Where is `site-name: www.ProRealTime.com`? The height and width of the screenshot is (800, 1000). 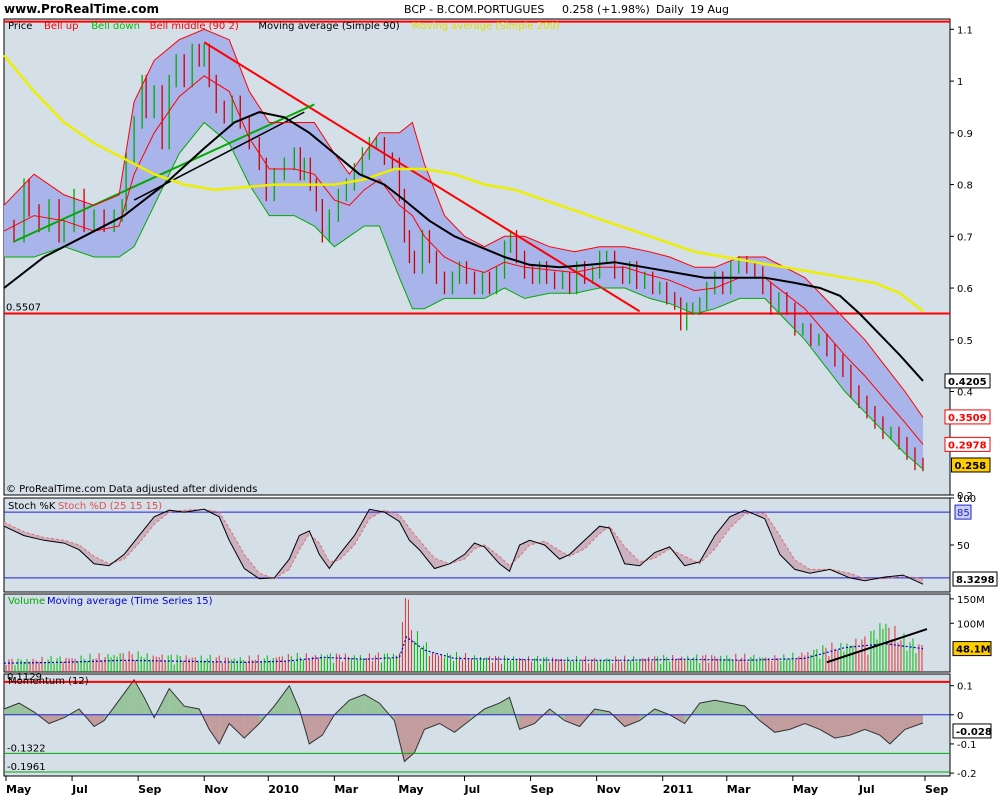 site-name: www.ProRealTime.com is located at coordinates (81, 9).